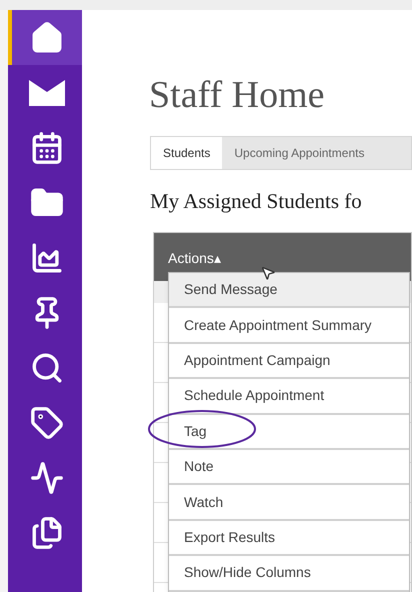 Image resolution: width=412 pixels, height=592 pixels. Describe the element at coordinates (289, 432) in the screenshot. I see `menu-item: Tag` at that location.